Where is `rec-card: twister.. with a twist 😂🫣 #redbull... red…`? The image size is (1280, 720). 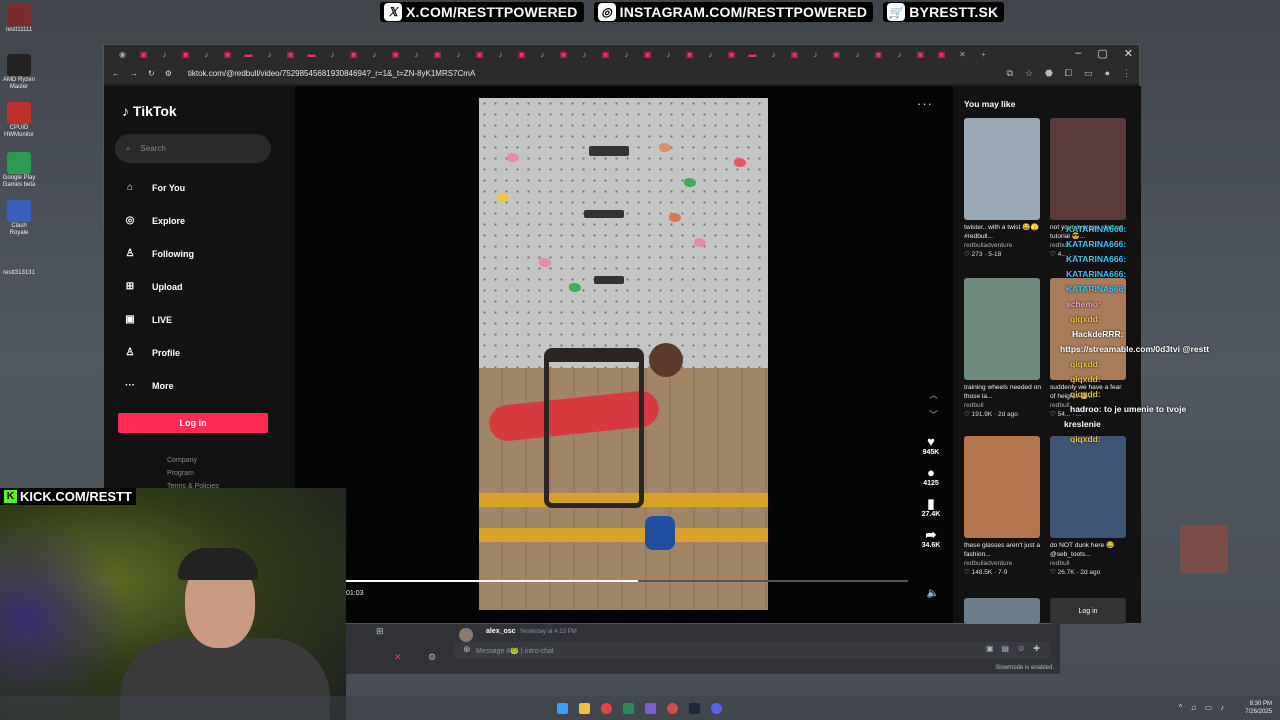 rec-card: twister.. with a twist 😂🫣 #redbull... red… is located at coordinates (1003, 188).